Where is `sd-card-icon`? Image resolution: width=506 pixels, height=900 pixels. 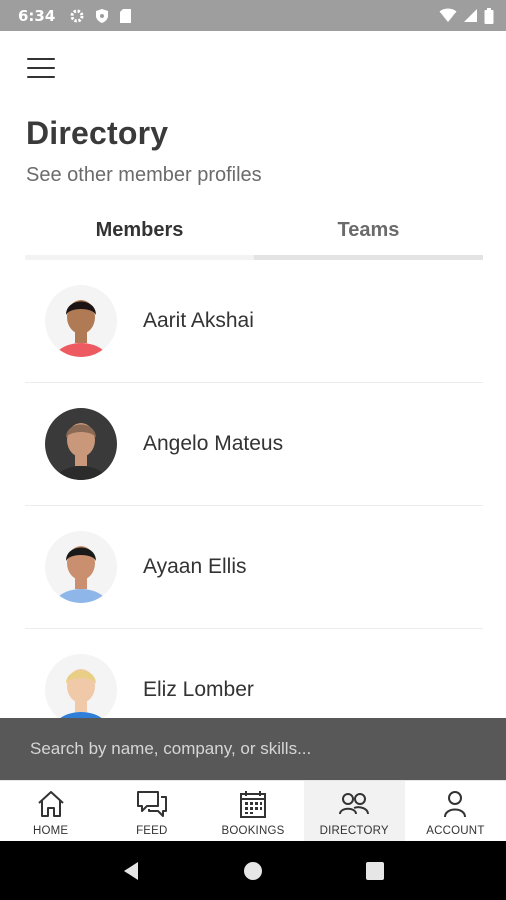 sd-card-icon is located at coordinates (126, 15).